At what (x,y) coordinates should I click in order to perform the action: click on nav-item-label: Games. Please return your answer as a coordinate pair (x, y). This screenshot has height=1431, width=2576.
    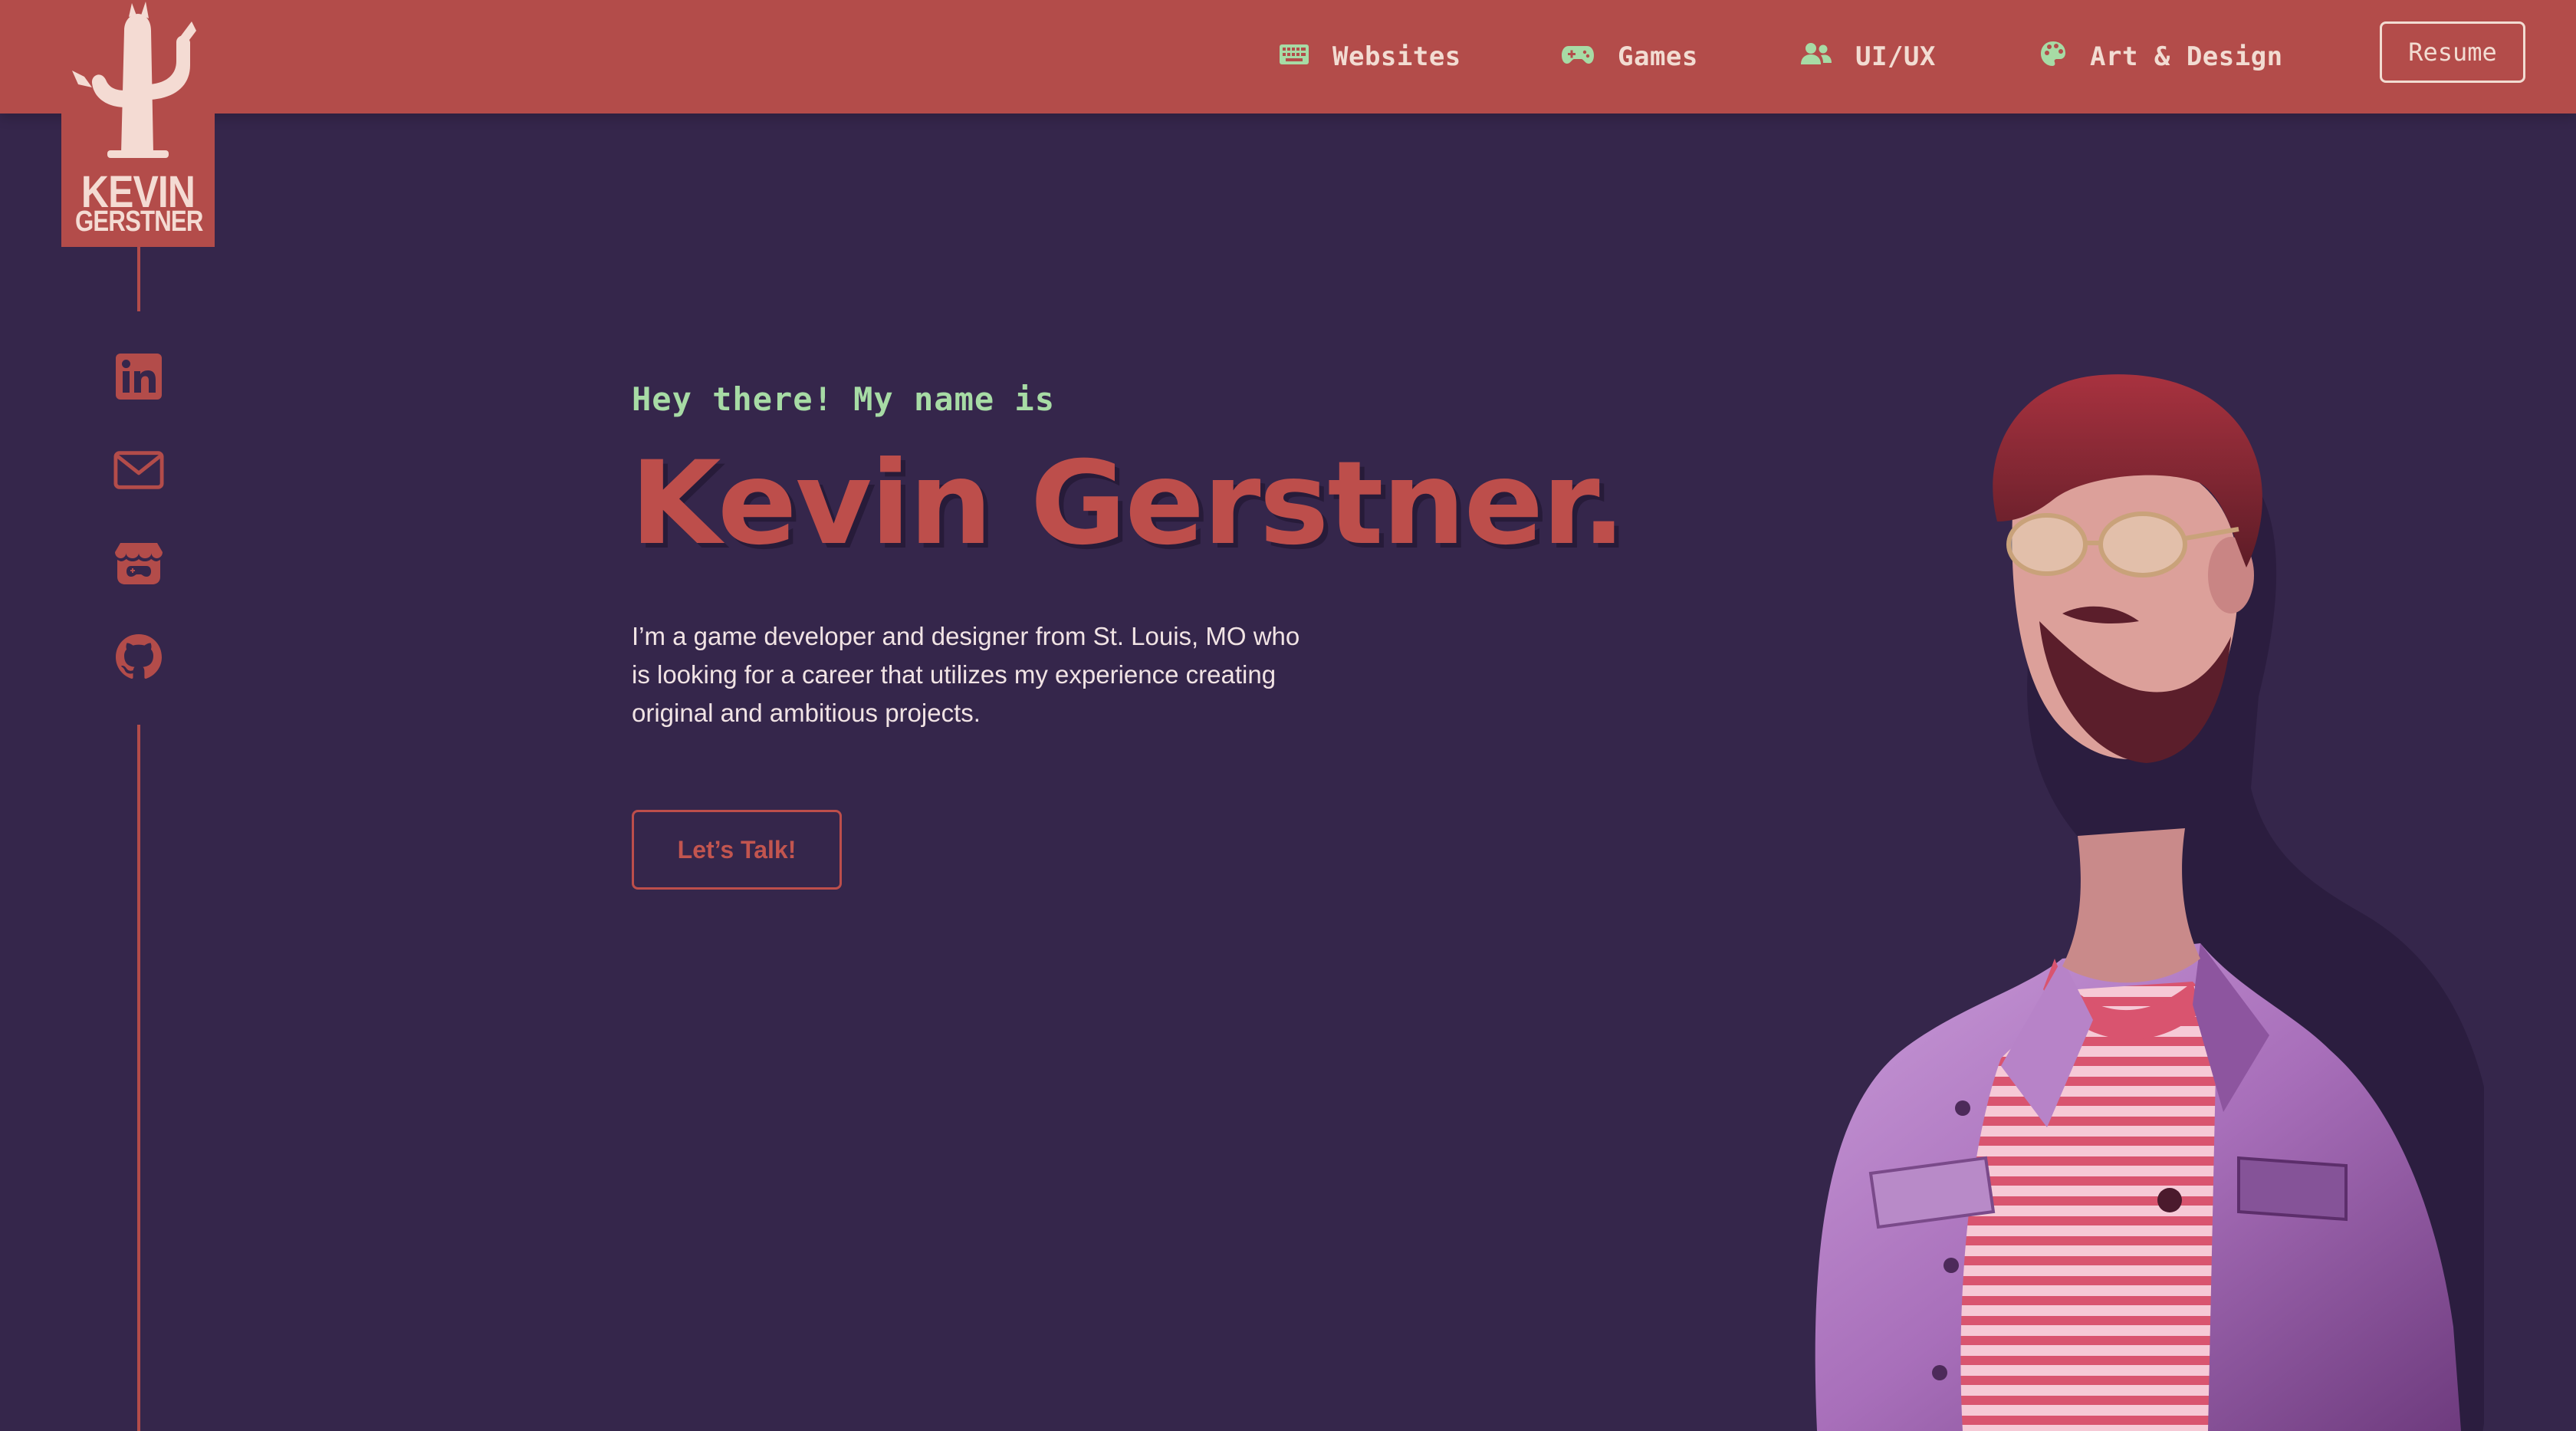
    Looking at the image, I should click on (1658, 56).